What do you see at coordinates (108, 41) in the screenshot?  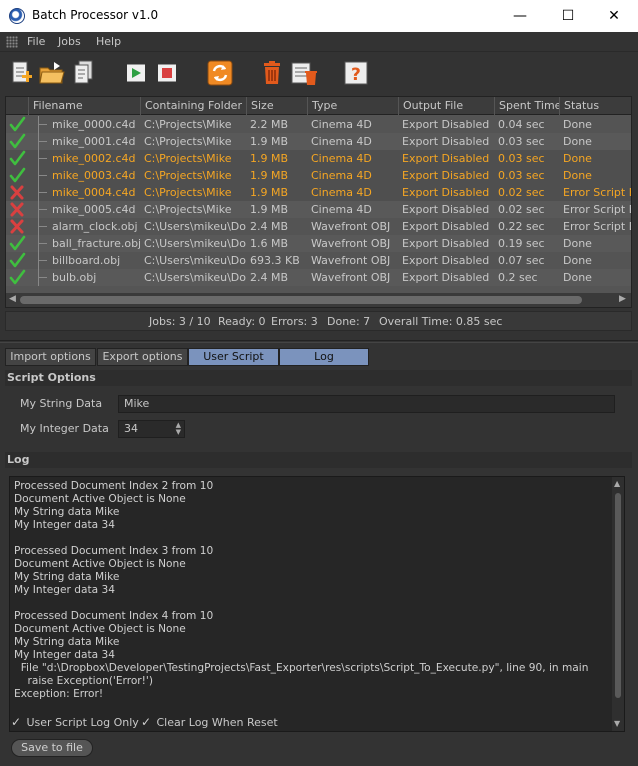 I see `menu-help: Help` at bounding box center [108, 41].